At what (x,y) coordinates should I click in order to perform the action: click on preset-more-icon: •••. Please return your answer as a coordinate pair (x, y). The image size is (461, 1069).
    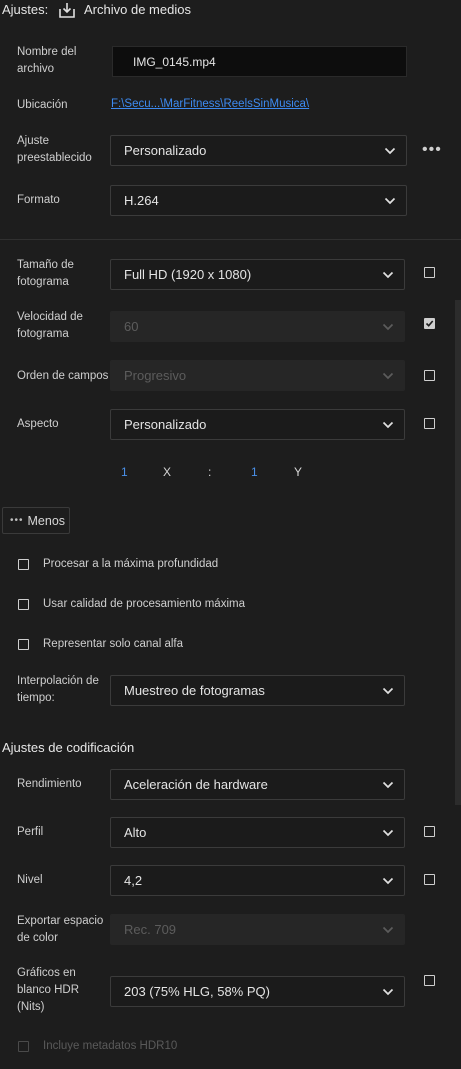
    Looking at the image, I should click on (432, 150).